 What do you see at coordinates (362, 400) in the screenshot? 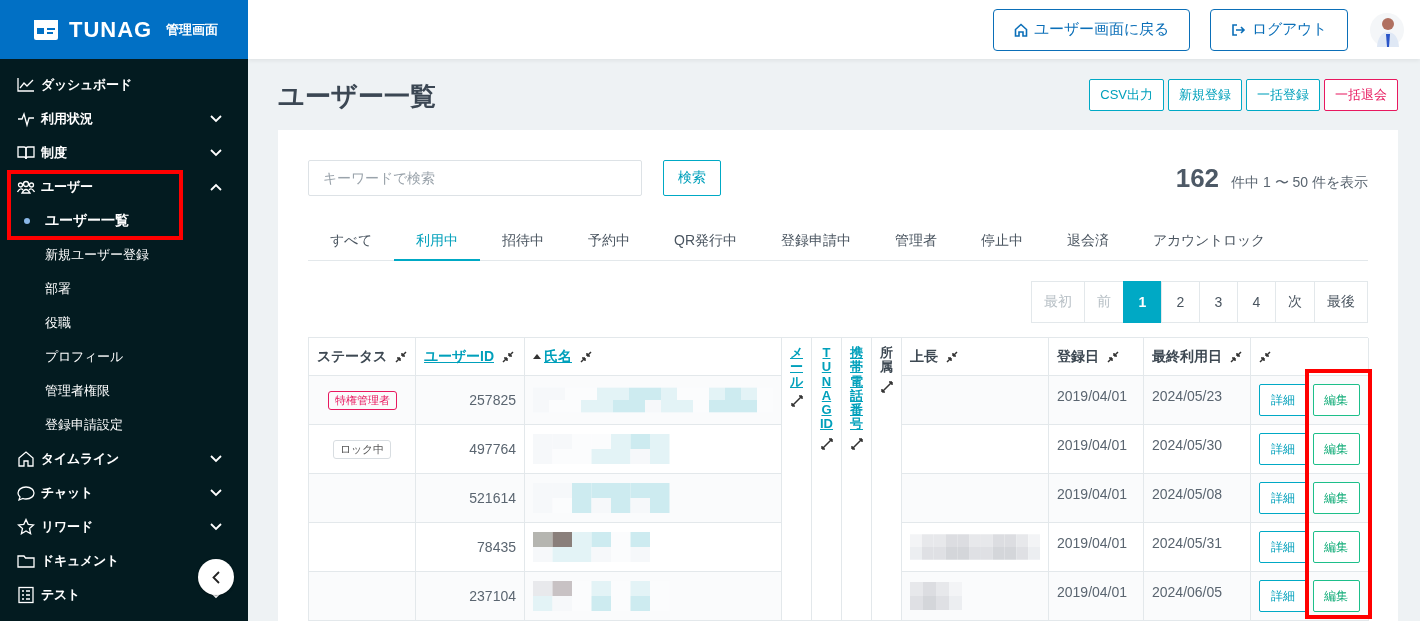
I see `status-badge: 特権管理者` at bounding box center [362, 400].